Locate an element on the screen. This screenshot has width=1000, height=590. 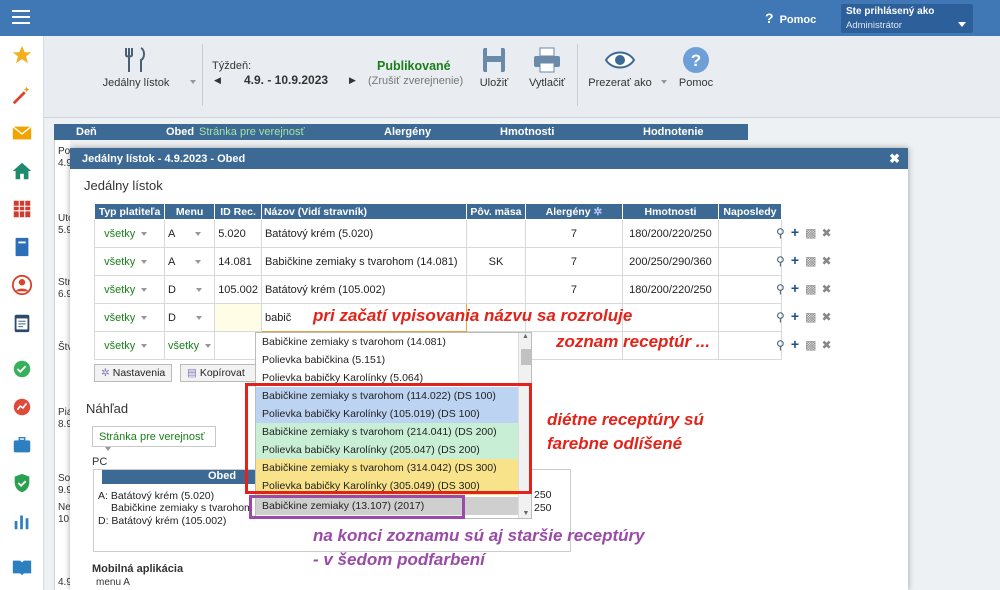
row-actions: ⚲ + ▩ ✖ is located at coordinates (811, 345).